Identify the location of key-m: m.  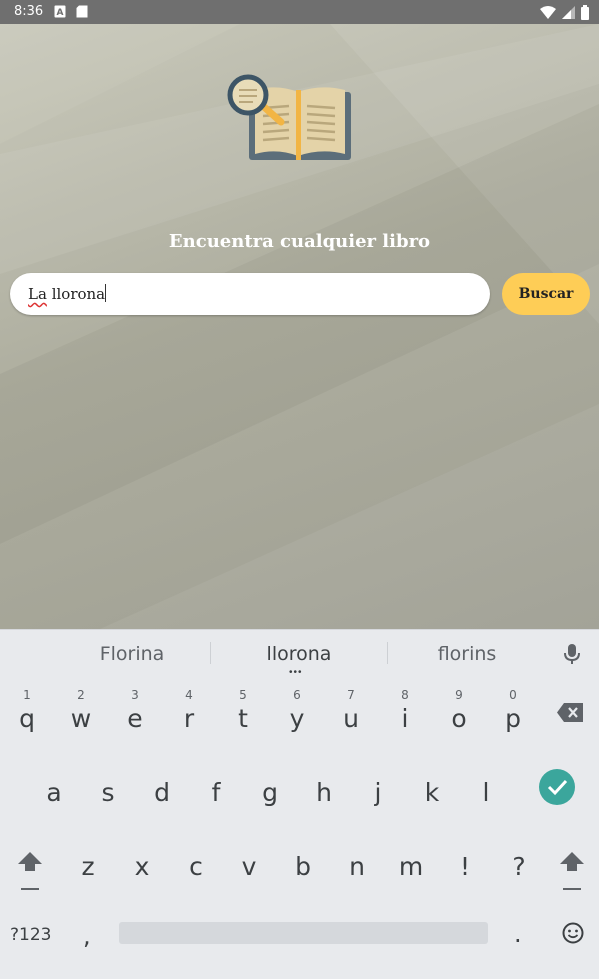
(411, 865).